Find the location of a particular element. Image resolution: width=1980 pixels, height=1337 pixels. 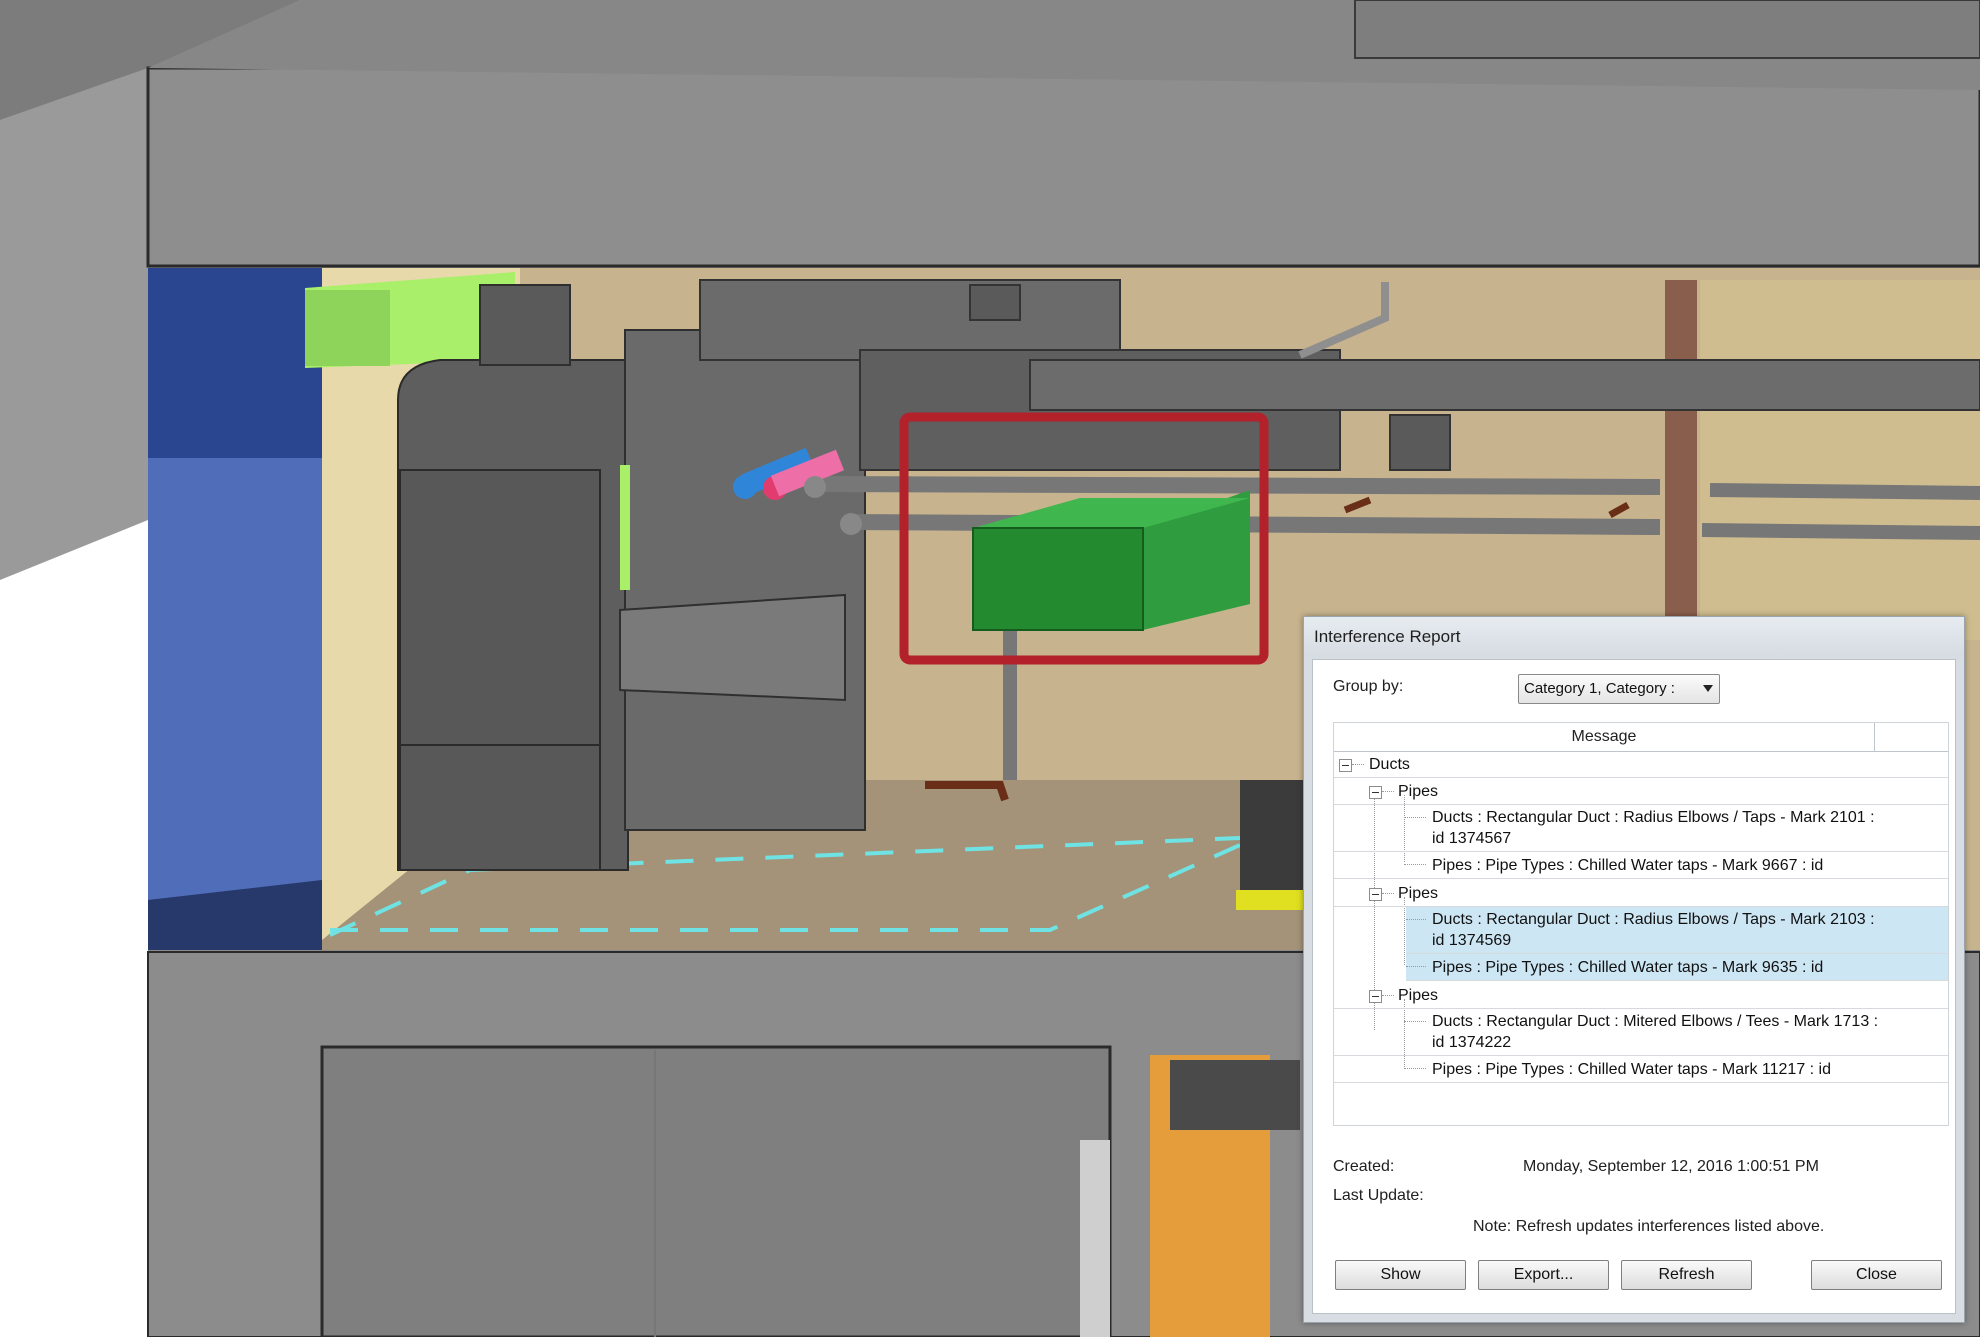

list-header: Message is located at coordinates (1641, 737).